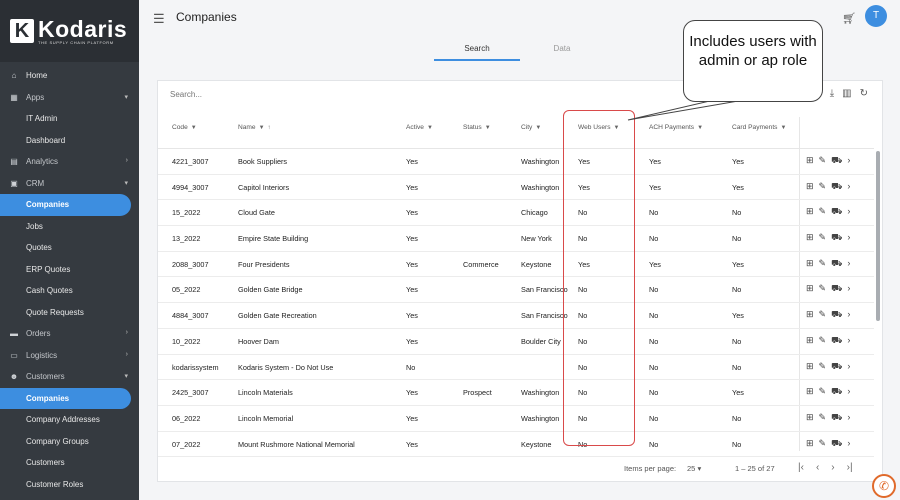 Image resolution: width=900 pixels, height=500 pixels. I want to click on sidebar-item-cash-quotes: Cash Quotes, so click(69, 291).